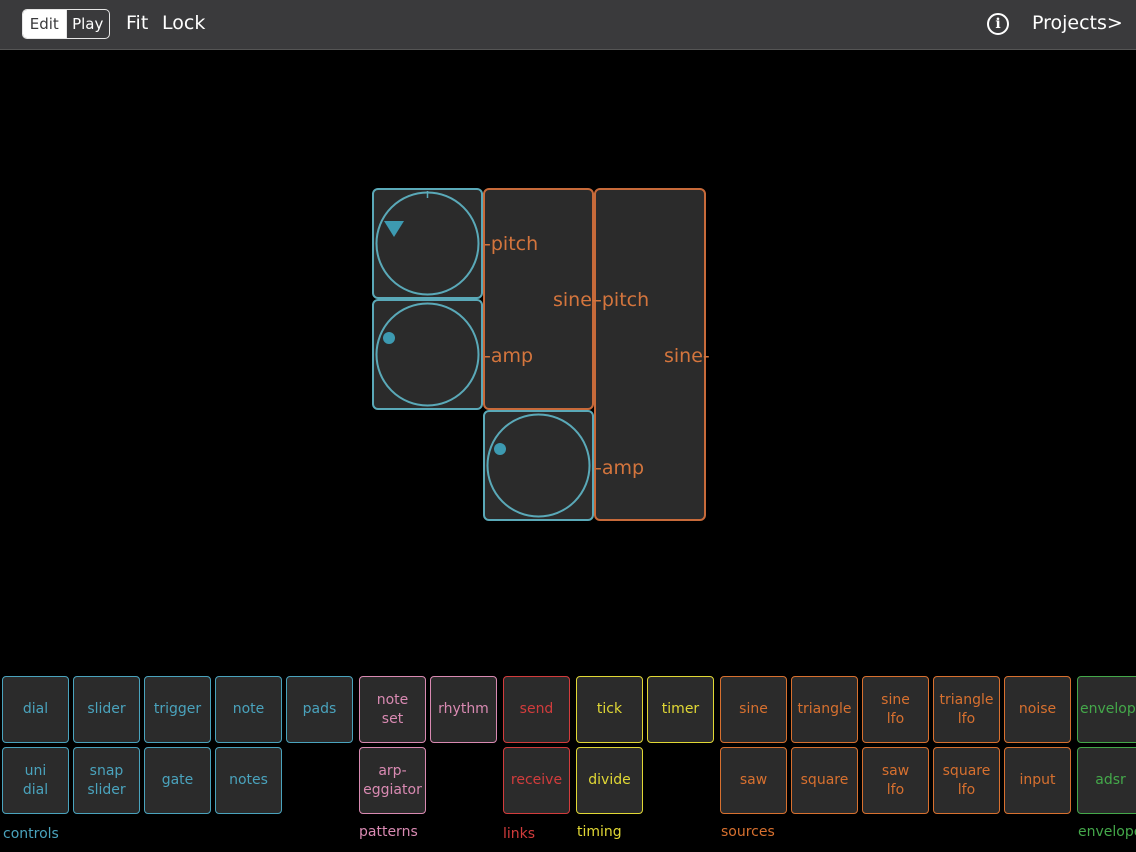 This screenshot has width=1136, height=852. Describe the element at coordinates (519, 834) in the screenshot. I see `category-label-links: links` at that location.